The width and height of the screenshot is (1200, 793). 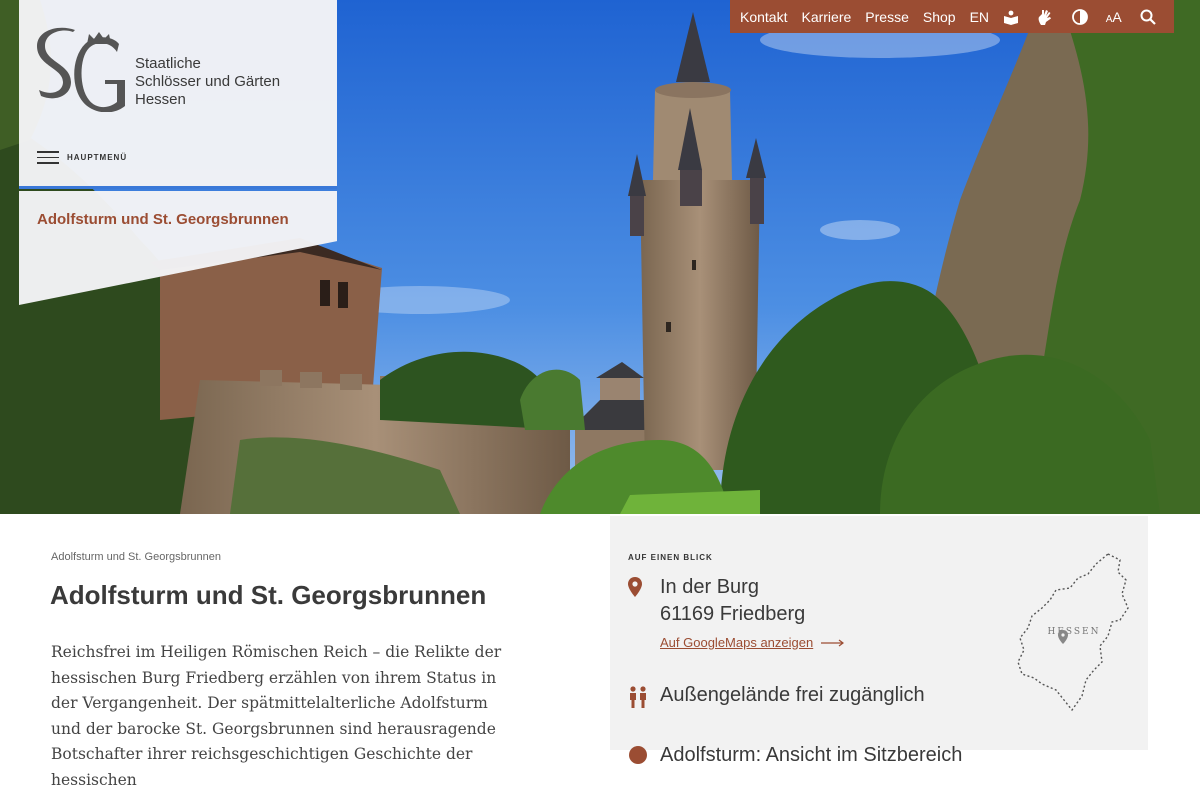 What do you see at coordinates (833, 642) in the screenshot?
I see `arrow-right-icon` at bounding box center [833, 642].